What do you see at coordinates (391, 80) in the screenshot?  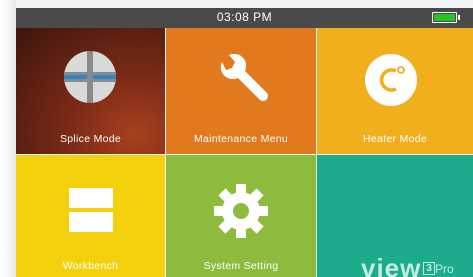 I see `celsius-icon` at bounding box center [391, 80].